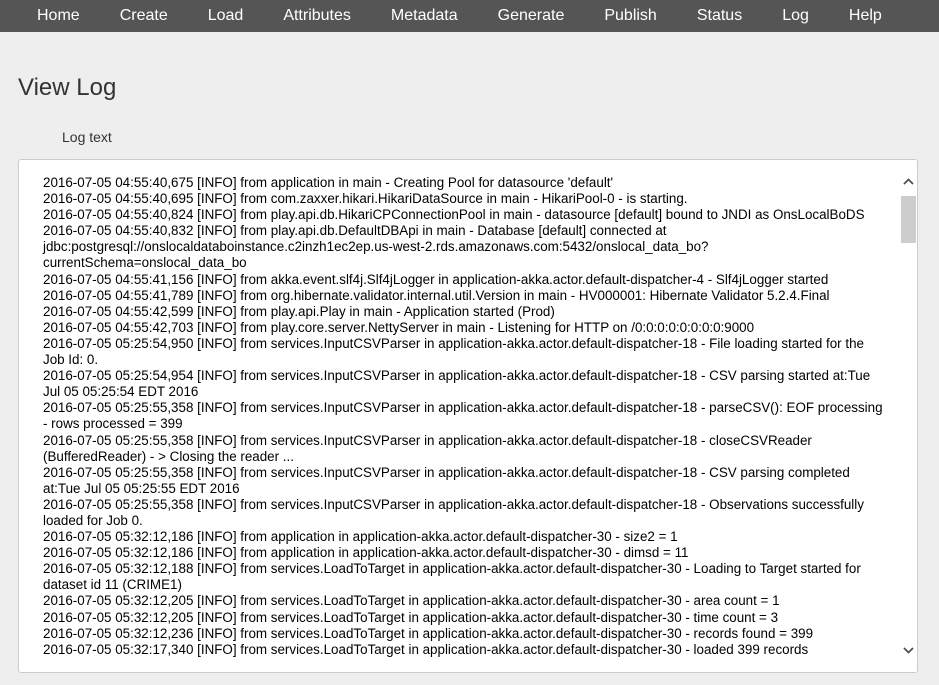 This screenshot has width=939, height=685. I want to click on nav-attributes: Attributes, so click(317, 16).